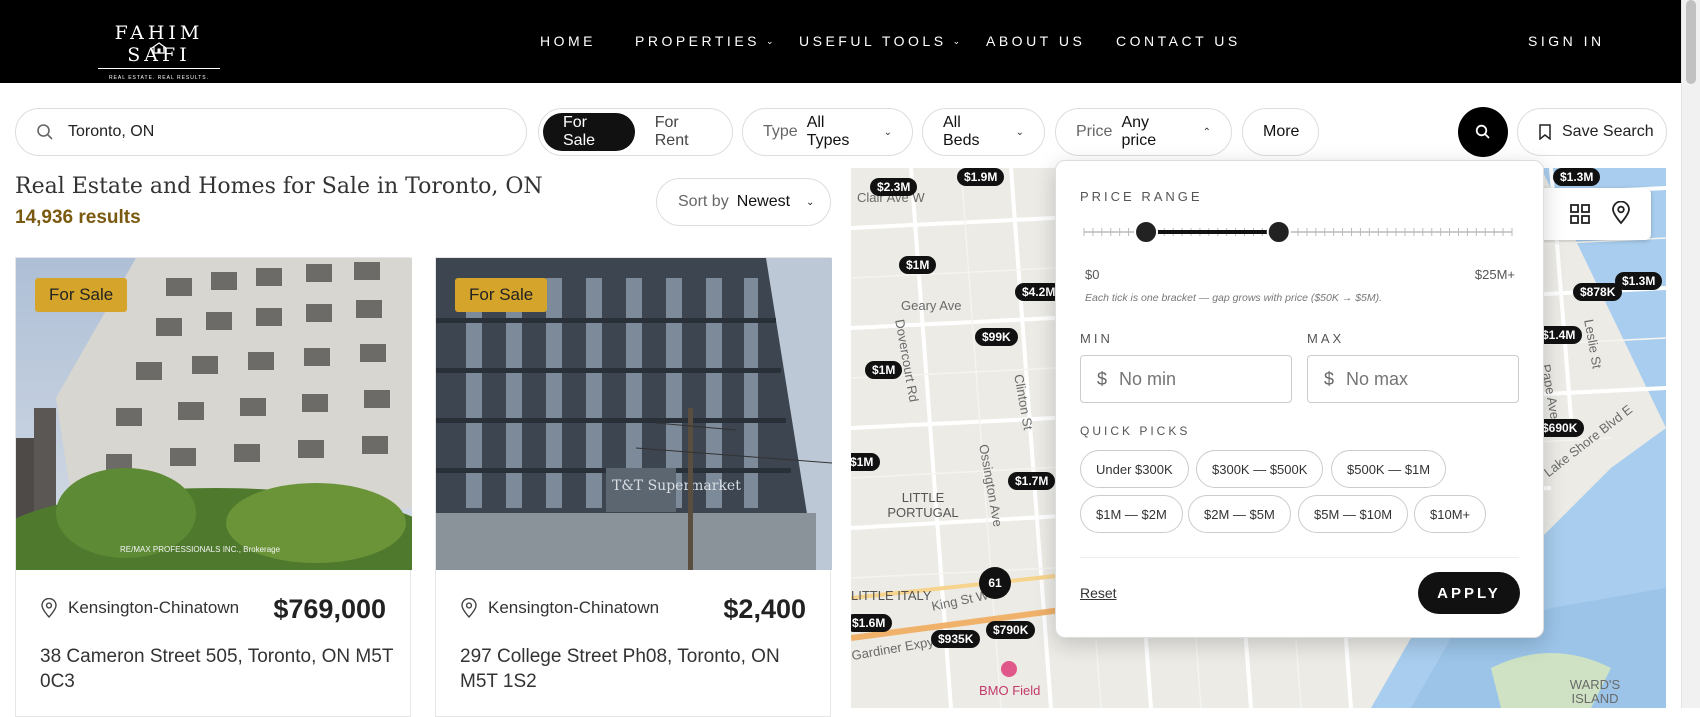 This screenshot has height=717, width=1700. What do you see at coordinates (764, 609) in the screenshot?
I see `listing-price: $2,400` at bounding box center [764, 609].